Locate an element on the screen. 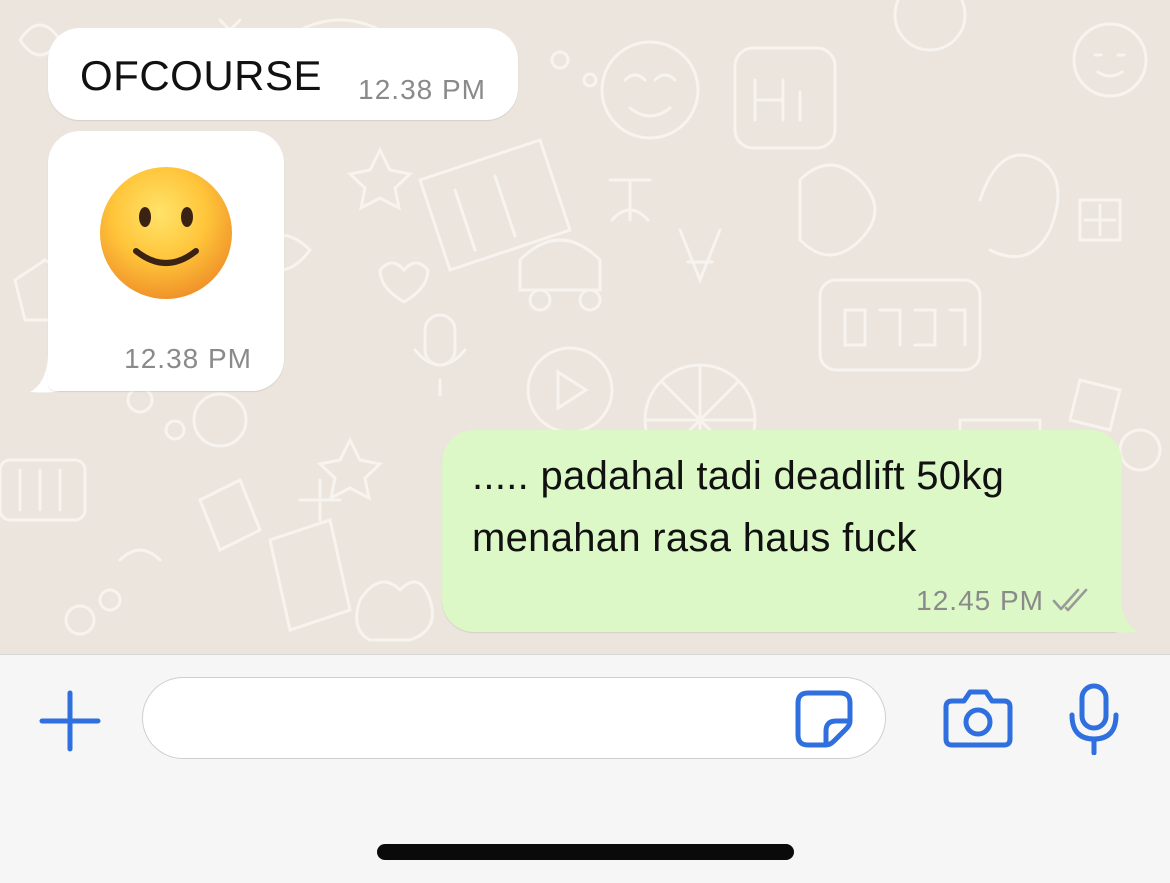 The width and height of the screenshot is (1170, 883). sticker-button is located at coordinates (824, 719).